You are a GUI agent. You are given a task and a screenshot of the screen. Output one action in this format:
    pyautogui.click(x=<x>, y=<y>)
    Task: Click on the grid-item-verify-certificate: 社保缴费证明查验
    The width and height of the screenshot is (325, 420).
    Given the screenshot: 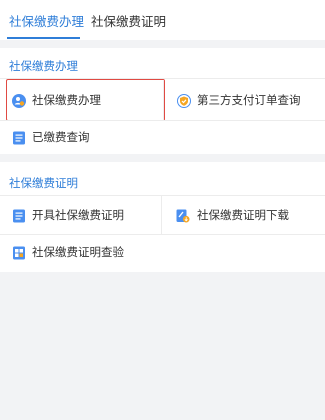 What is the action you would take?
    pyautogui.click(x=81, y=253)
    